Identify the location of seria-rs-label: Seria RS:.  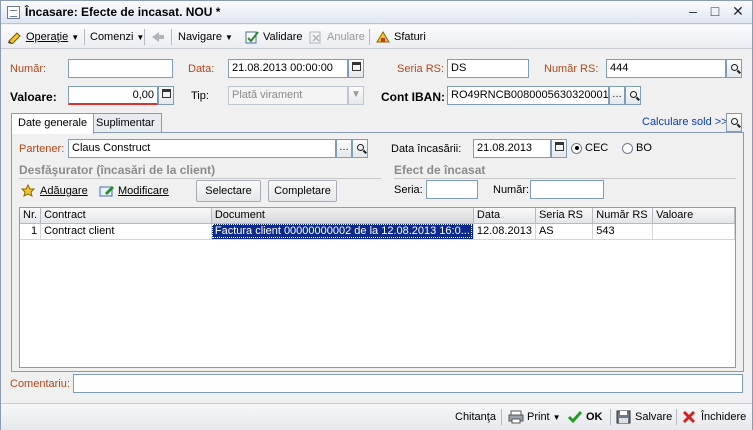
(421, 69).